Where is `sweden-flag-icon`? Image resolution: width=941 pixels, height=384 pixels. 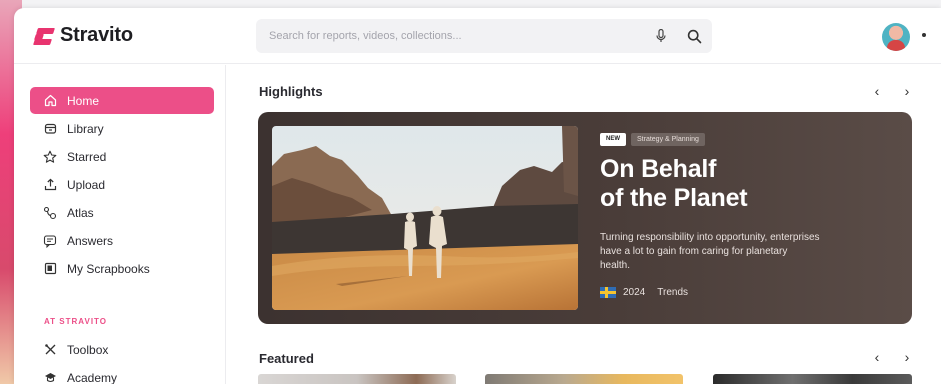
sweden-flag-icon is located at coordinates (608, 292).